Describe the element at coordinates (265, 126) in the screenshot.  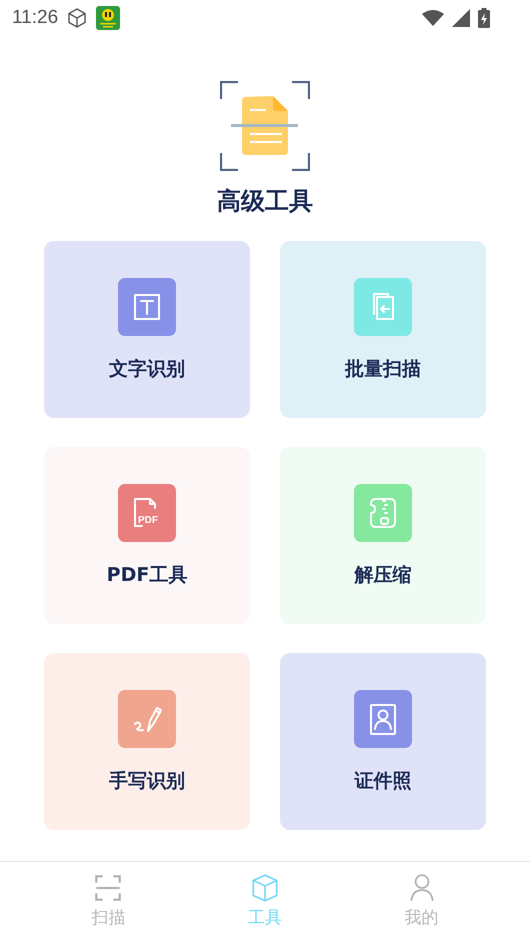
I see `document-scan-icon` at that location.